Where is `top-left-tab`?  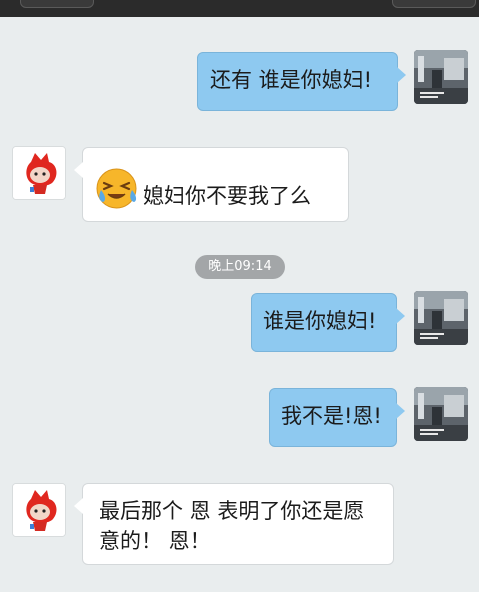
top-left-tab is located at coordinates (57, 4).